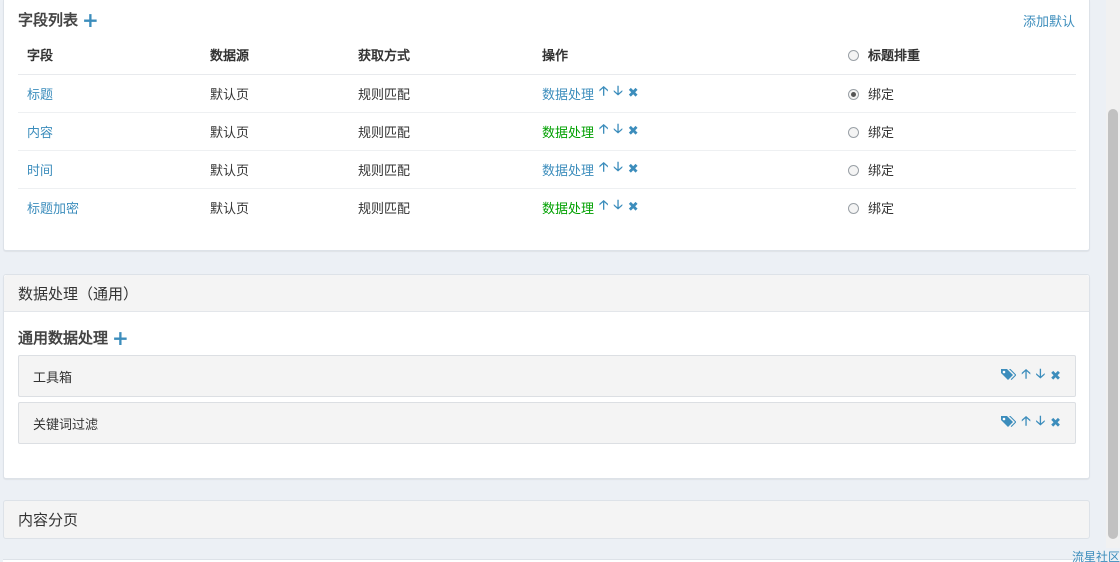  I want to click on content-pagination-panel: 内容分页, so click(546, 519).